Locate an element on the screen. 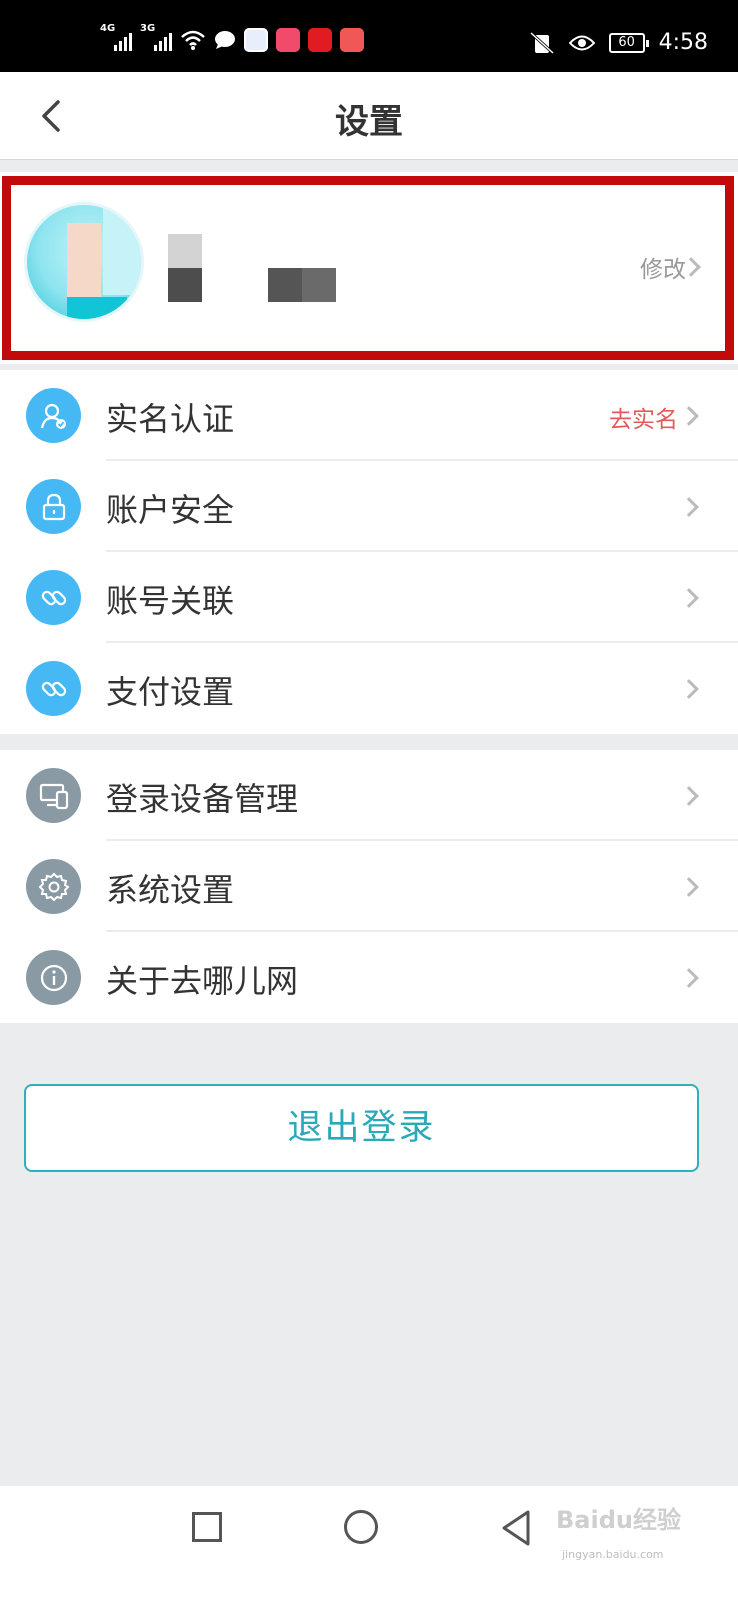  list-item-label: 登录设备管理 is located at coordinates (202, 799).